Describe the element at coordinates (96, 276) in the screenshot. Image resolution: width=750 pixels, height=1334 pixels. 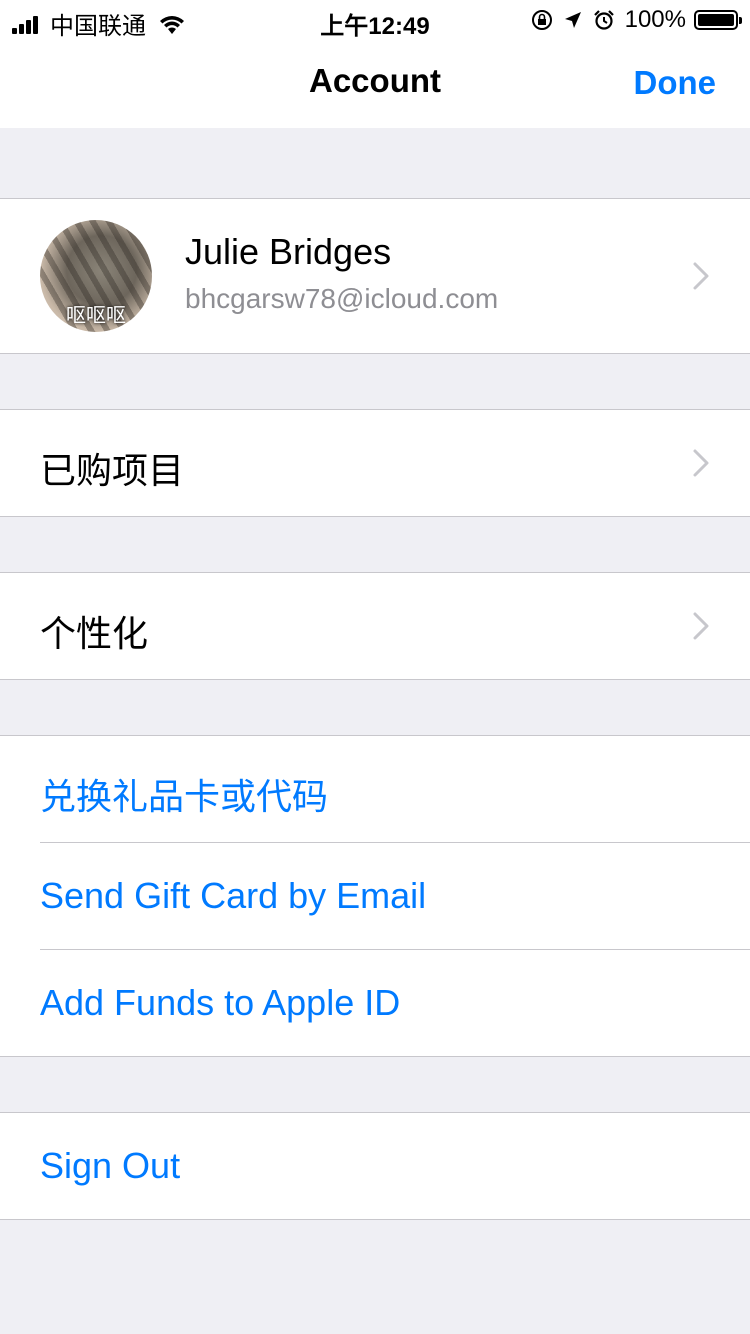
I see `avatar: 呕呕呕` at that location.